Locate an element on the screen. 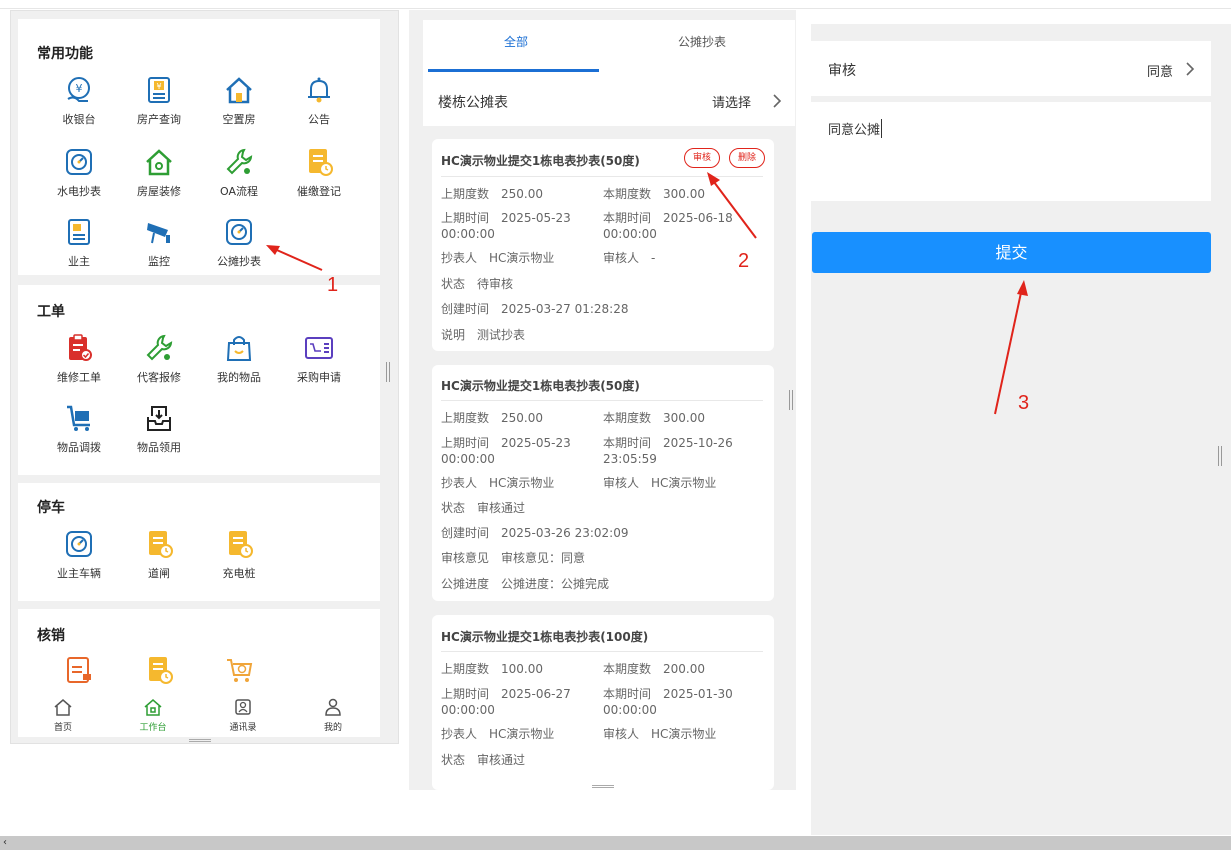  delete-button: 删除 is located at coordinates (747, 158).